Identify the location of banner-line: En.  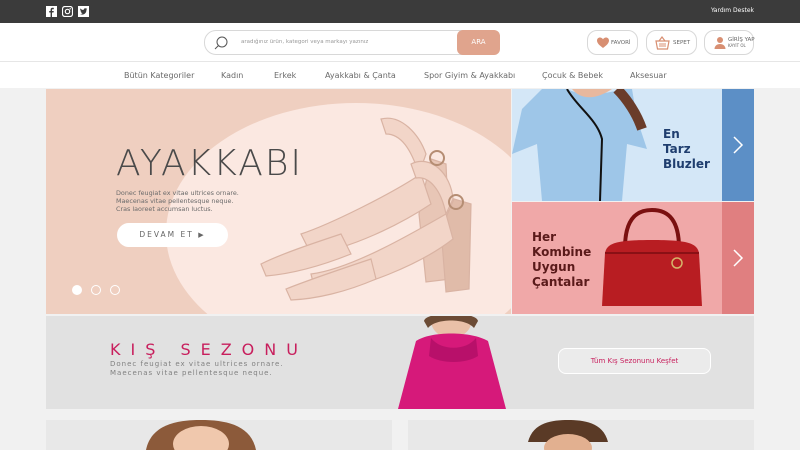
(671, 134).